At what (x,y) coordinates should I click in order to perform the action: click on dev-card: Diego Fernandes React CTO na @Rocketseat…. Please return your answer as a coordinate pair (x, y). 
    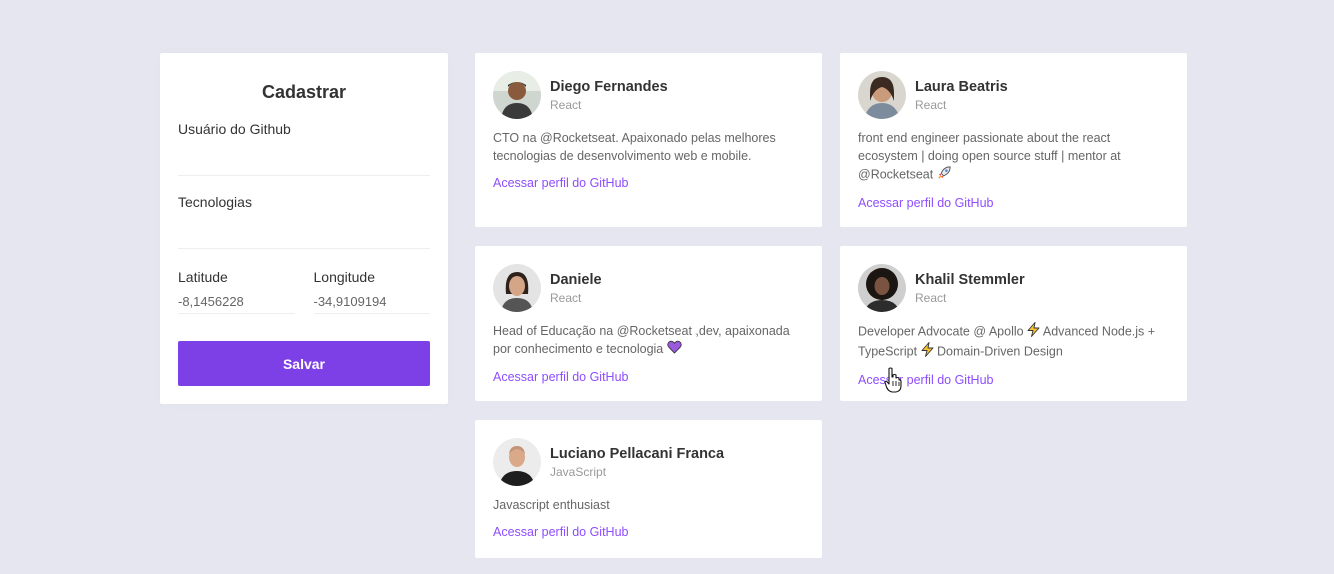
    Looking at the image, I should click on (648, 140).